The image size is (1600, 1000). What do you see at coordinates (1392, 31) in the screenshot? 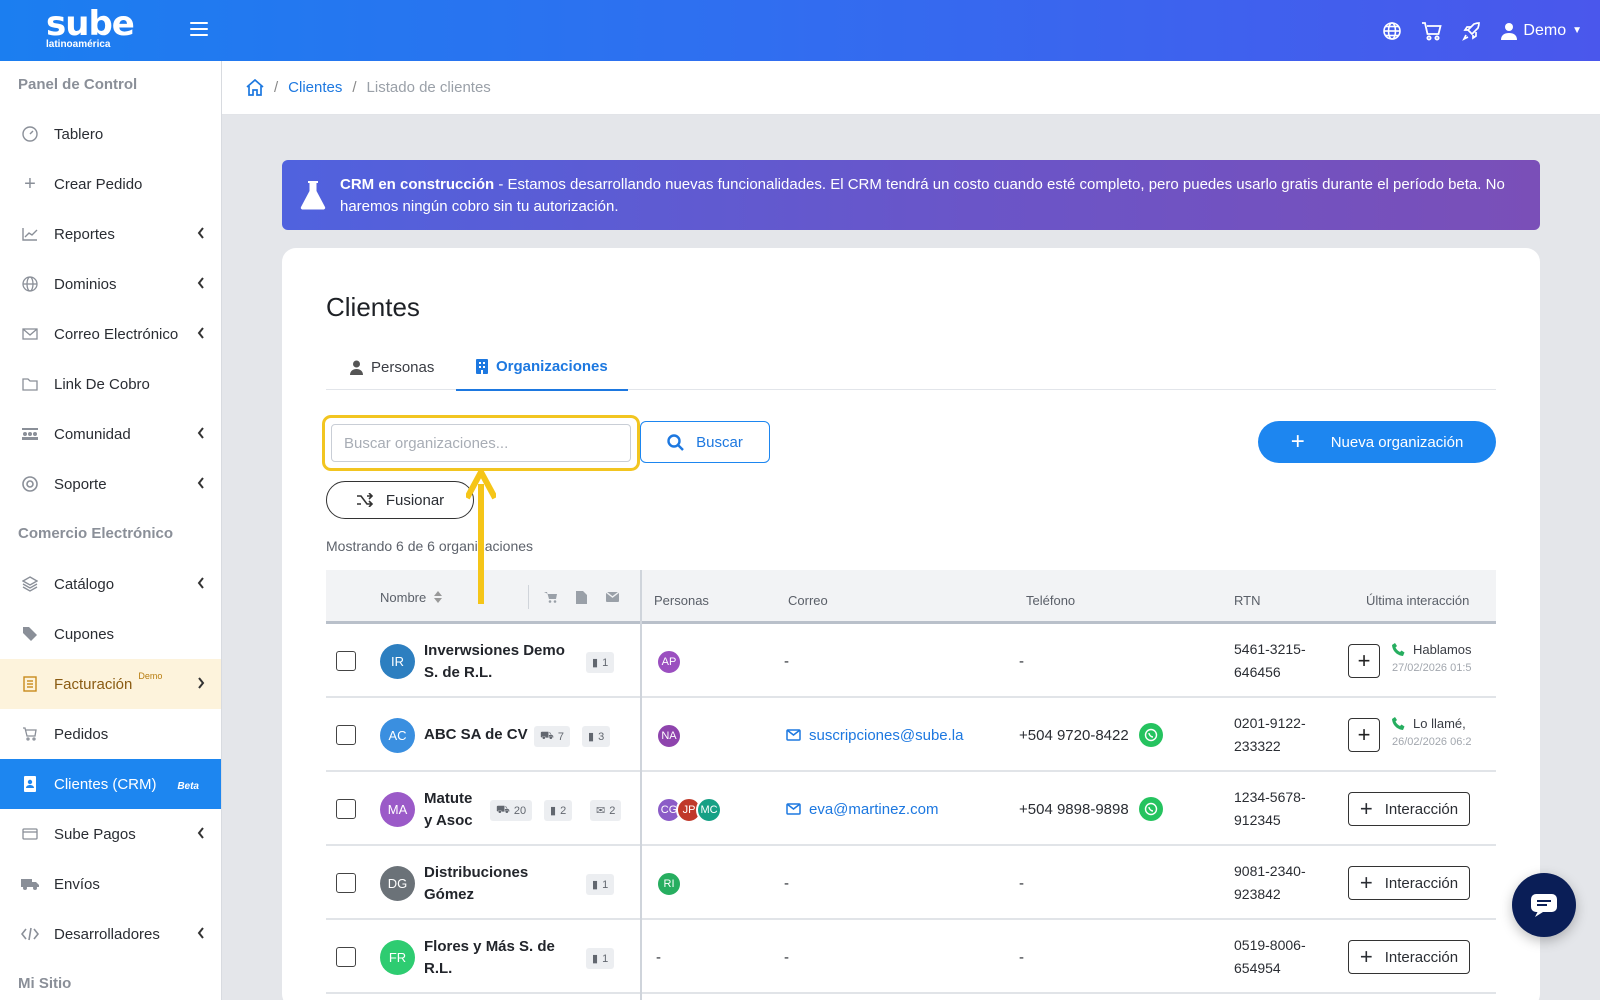
I see `globe-icon` at bounding box center [1392, 31].